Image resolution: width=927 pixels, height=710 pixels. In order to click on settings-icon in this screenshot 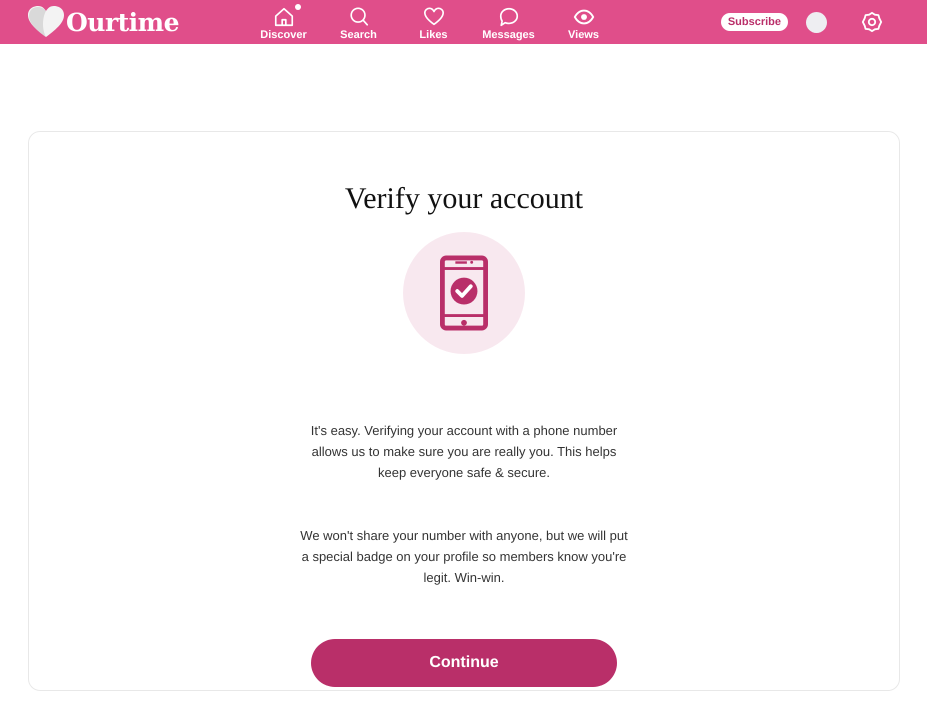, I will do `click(872, 22)`.